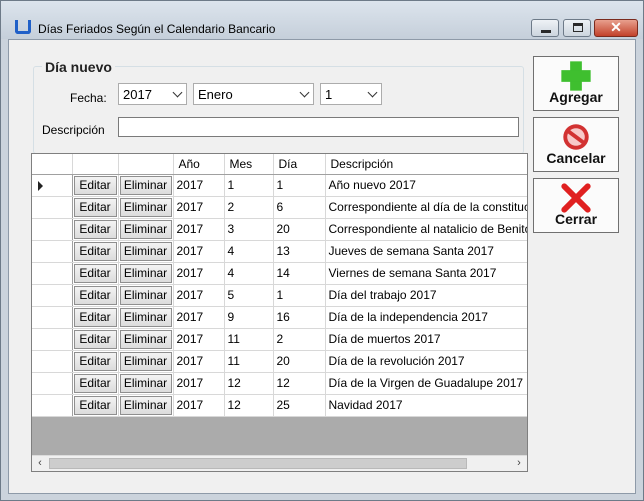  Describe the element at coordinates (253, 94) in the screenshot. I see `month-select: Enero` at that location.